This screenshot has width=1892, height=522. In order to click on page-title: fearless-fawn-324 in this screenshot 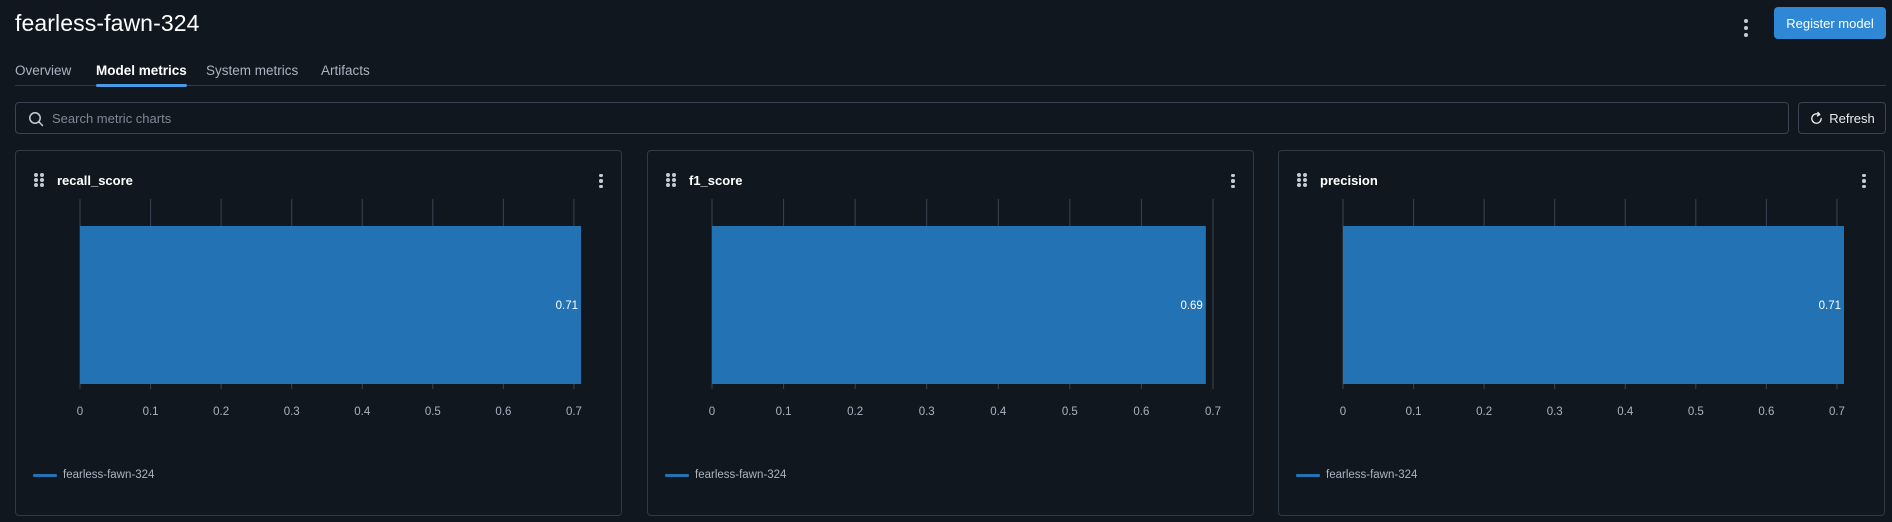, I will do `click(107, 23)`.